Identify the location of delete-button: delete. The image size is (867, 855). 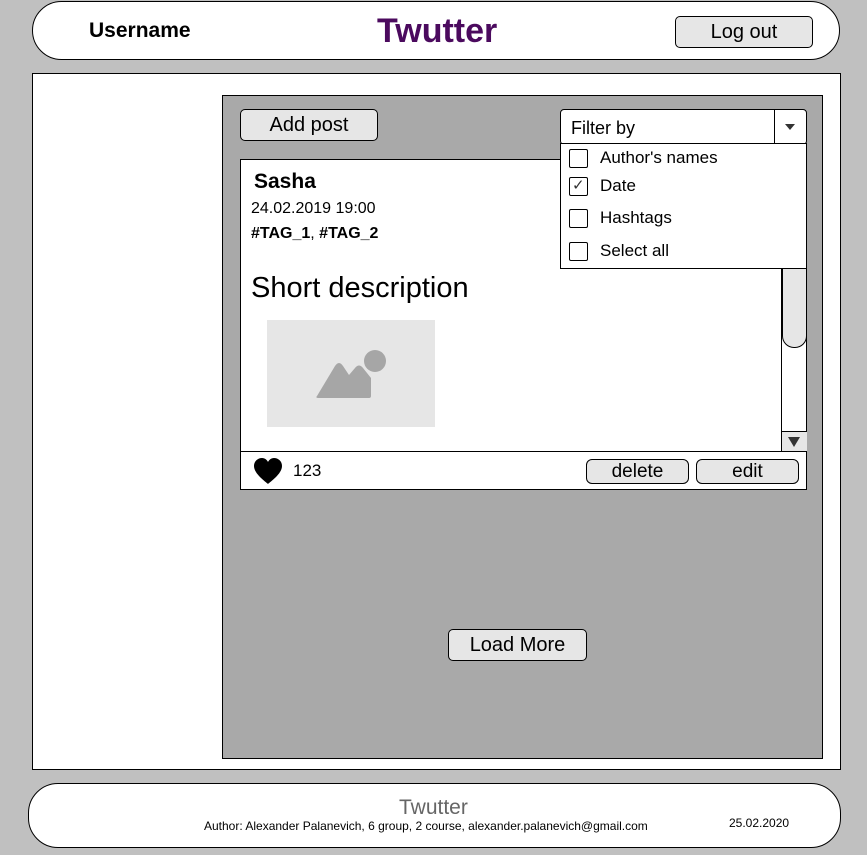
(637, 471).